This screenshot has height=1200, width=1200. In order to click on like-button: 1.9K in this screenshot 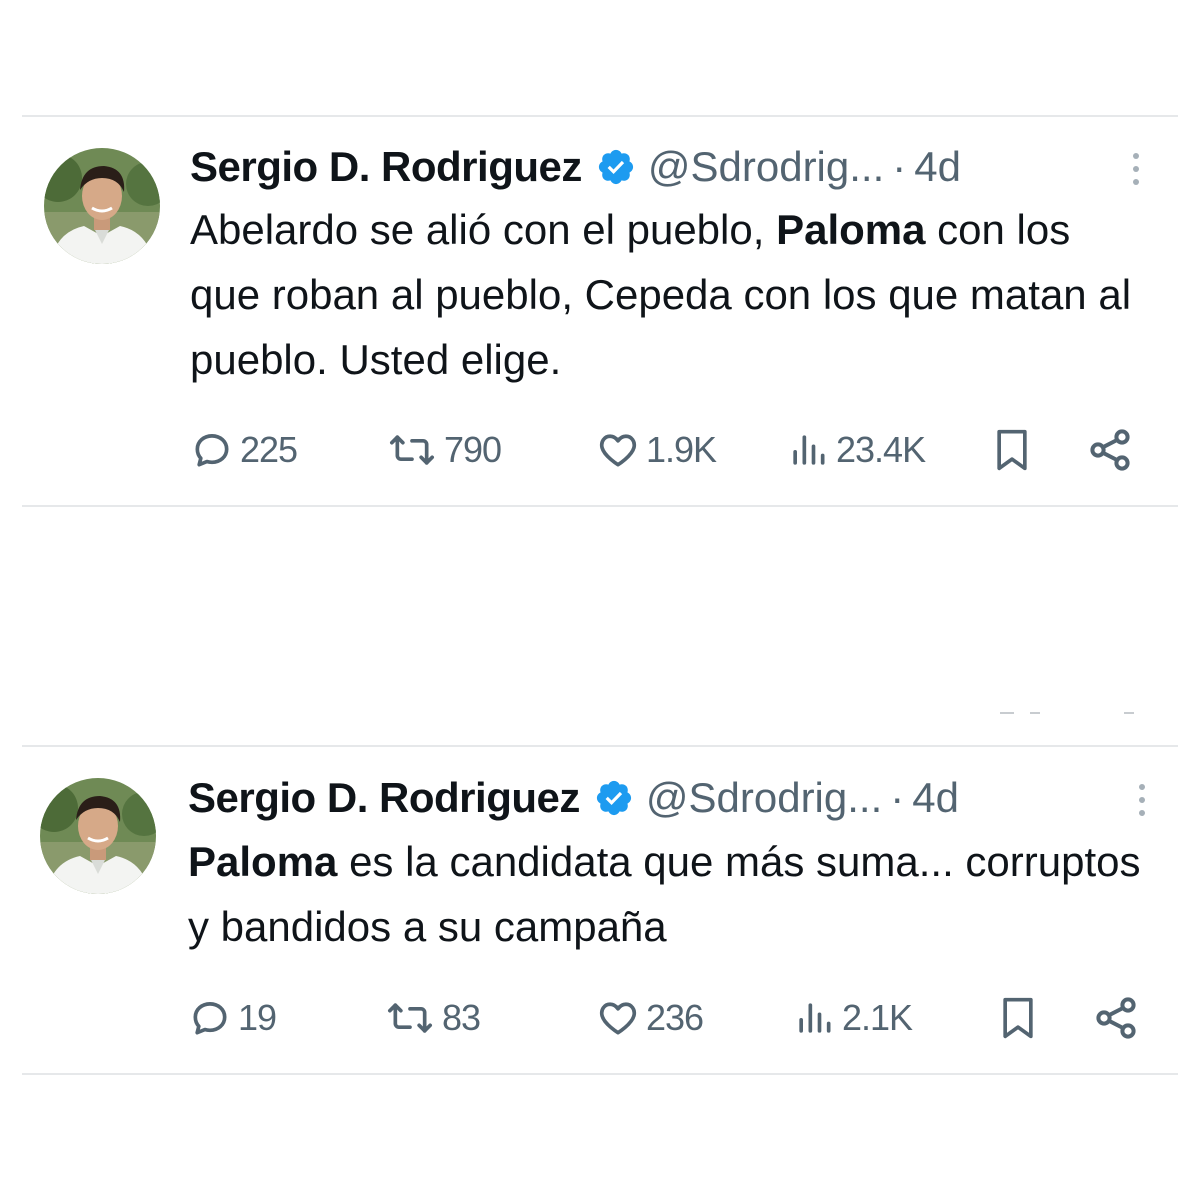, I will do `click(656, 450)`.